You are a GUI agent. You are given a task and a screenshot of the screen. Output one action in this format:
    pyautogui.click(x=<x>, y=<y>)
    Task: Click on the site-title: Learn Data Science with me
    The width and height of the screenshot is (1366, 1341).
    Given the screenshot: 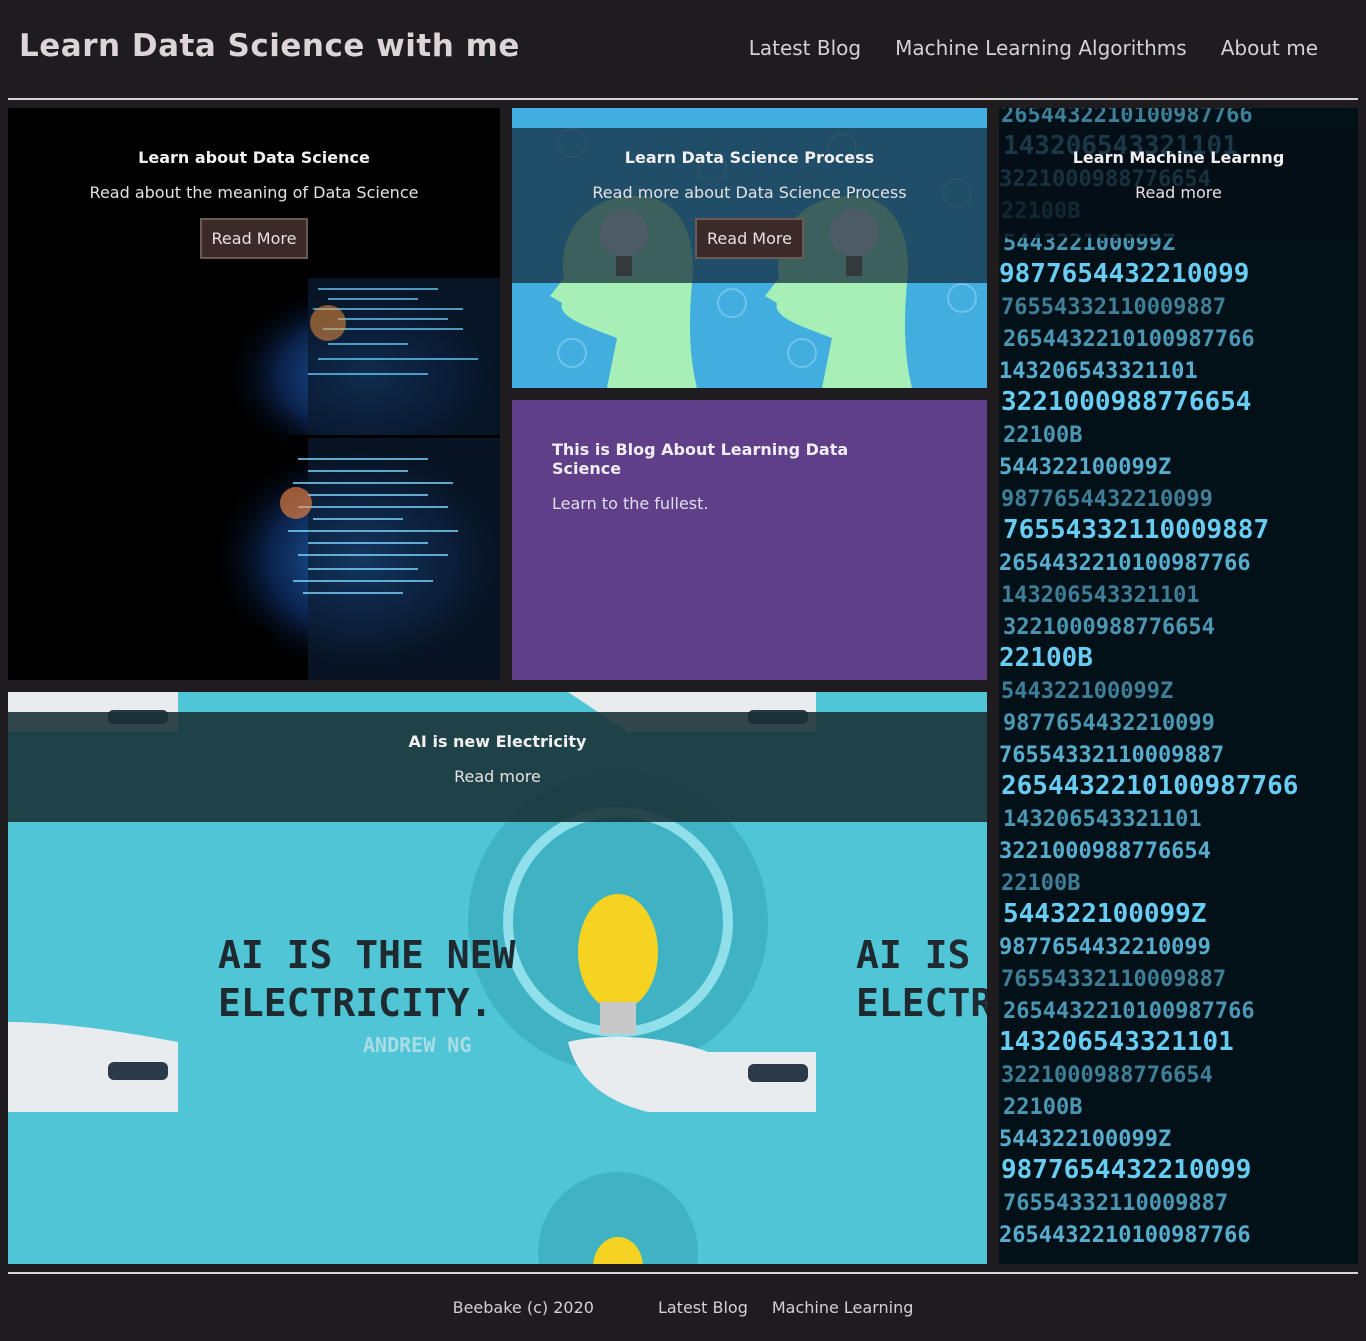 What is the action you would take?
    pyautogui.click(x=269, y=46)
    